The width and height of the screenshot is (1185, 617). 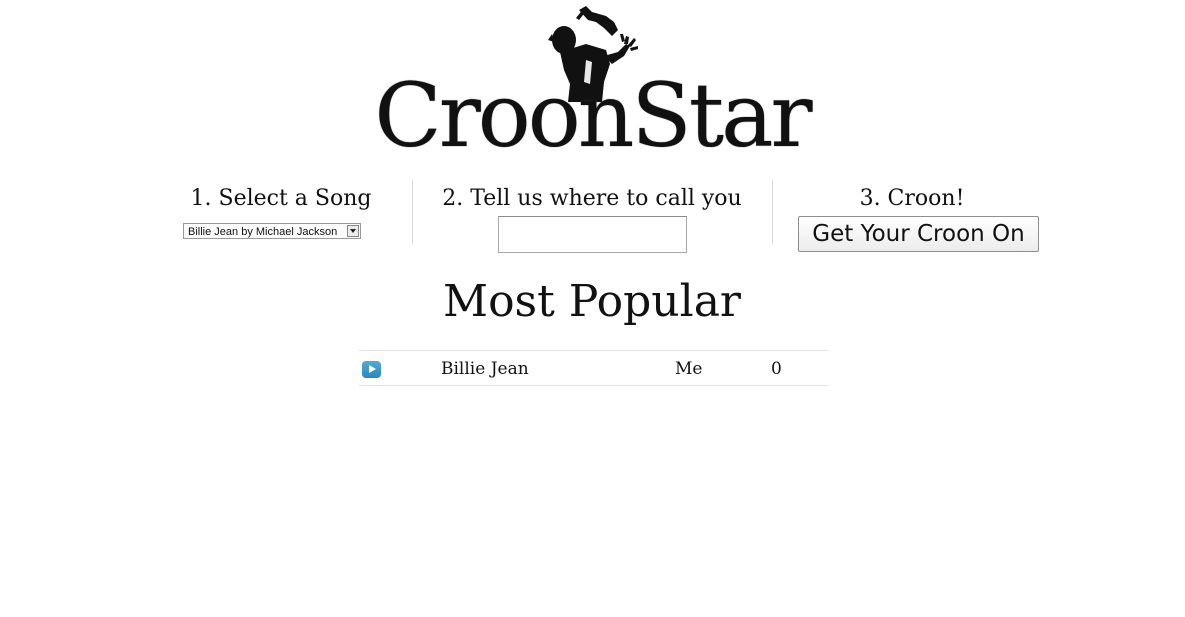 I want to click on step-3-title: 3. Croon!, so click(x=912, y=198).